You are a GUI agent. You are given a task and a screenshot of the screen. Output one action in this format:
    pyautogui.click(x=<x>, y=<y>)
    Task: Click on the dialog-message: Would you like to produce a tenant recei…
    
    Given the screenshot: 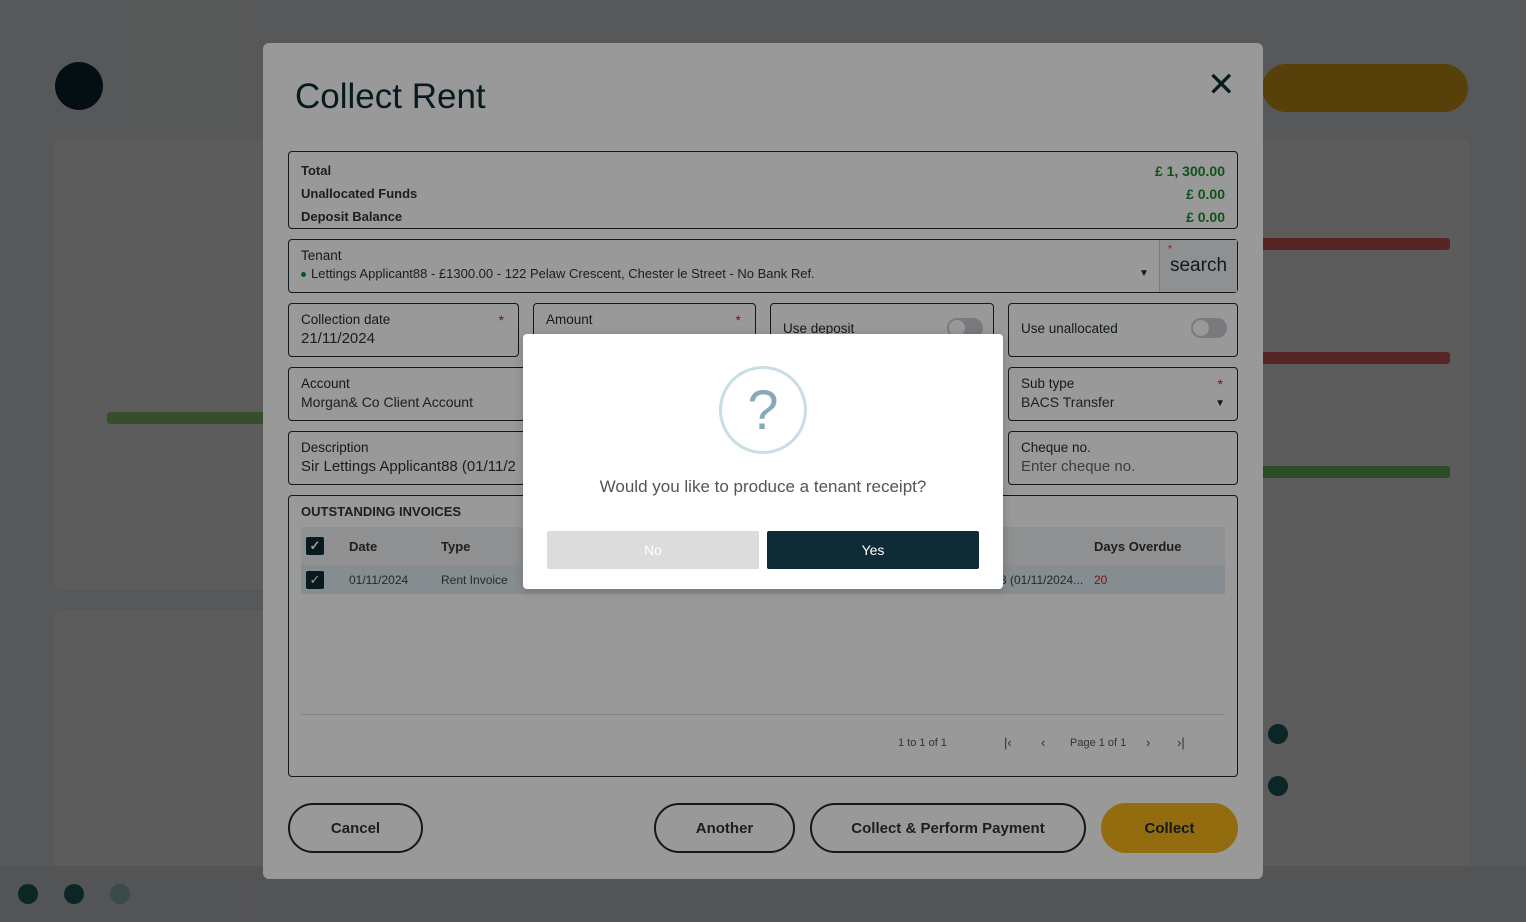 What is the action you would take?
    pyautogui.click(x=763, y=486)
    